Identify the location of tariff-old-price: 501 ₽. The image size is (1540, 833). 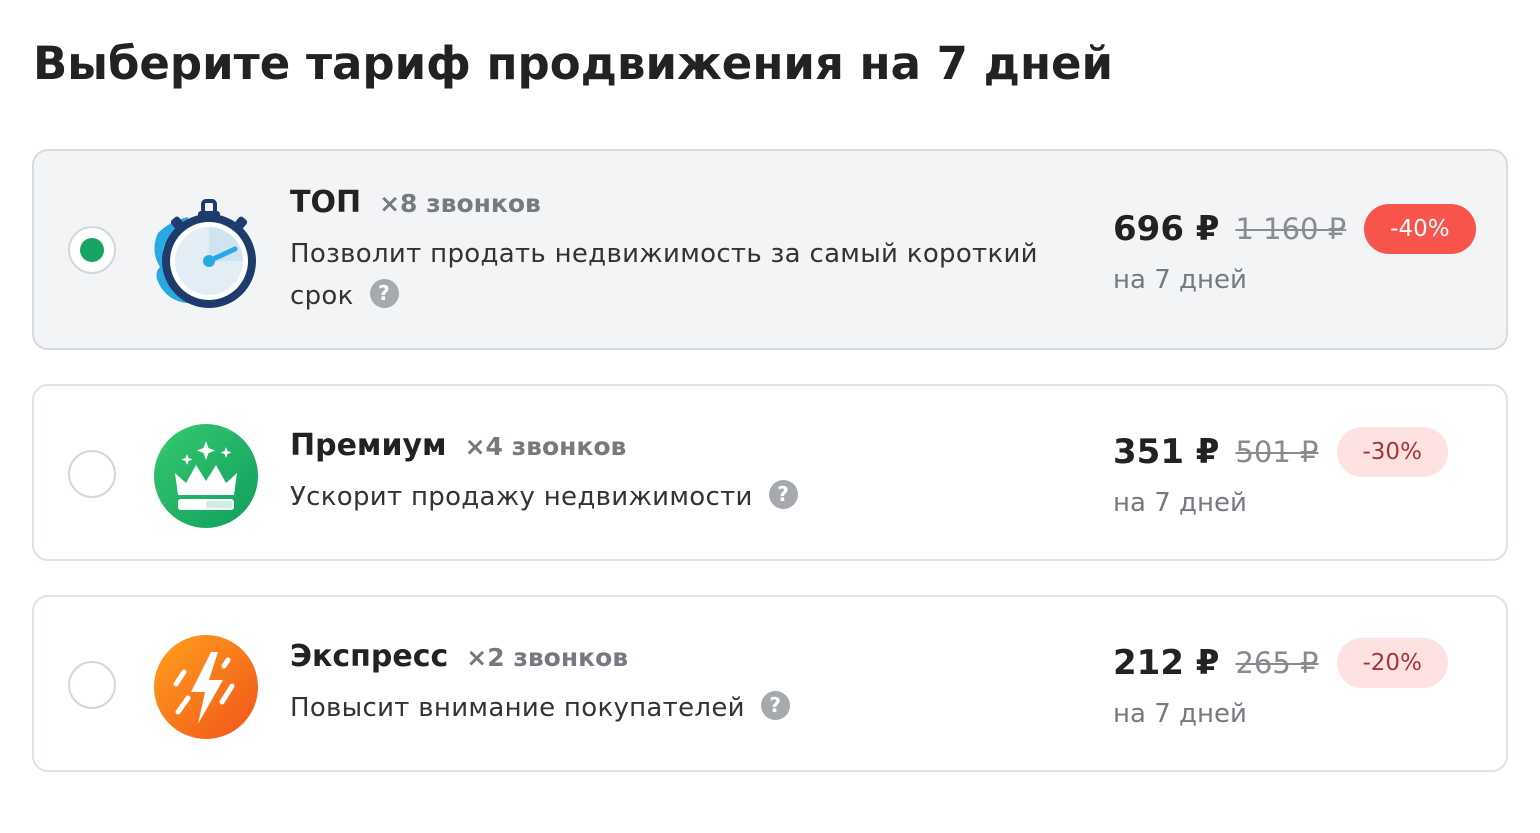
(1277, 451).